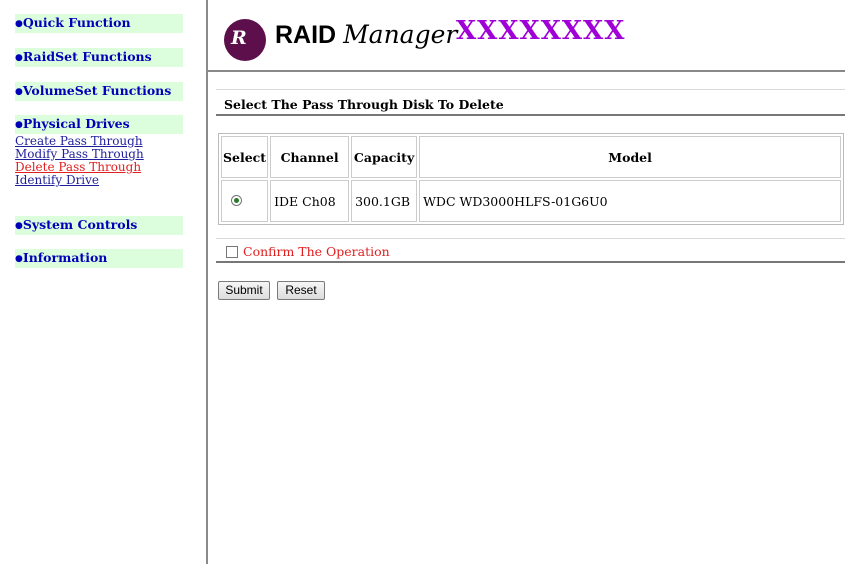  Describe the element at coordinates (384, 201) in the screenshot. I see `capacity-cell: 300.1GB` at that location.